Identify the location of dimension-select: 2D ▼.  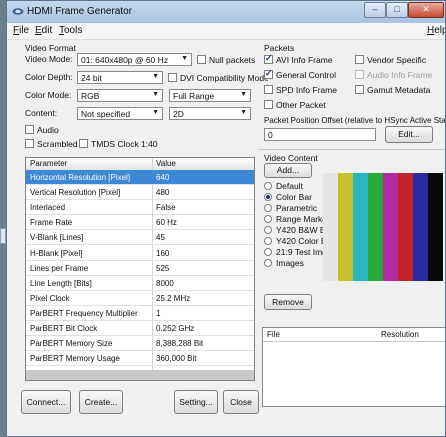
(210, 113).